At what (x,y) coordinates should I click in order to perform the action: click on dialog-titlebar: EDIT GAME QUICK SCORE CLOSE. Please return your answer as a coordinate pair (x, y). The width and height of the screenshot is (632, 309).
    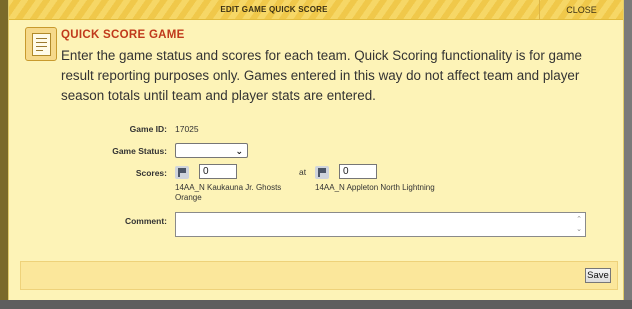
    Looking at the image, I should click on (316, 10).